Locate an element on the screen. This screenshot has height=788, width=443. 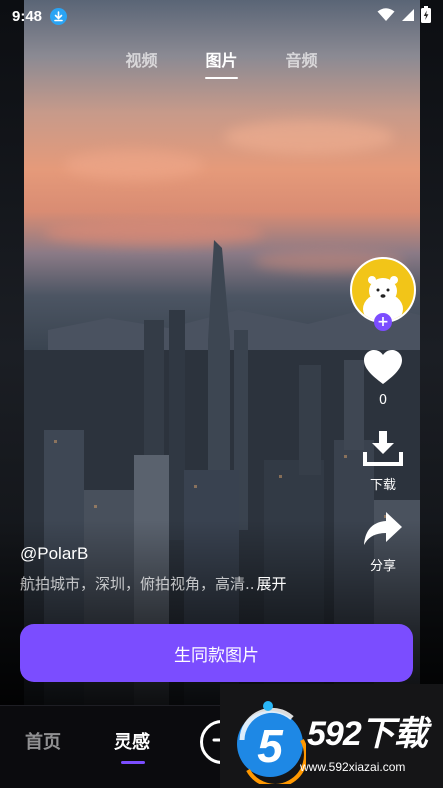
watermark-logo-glyph: 5 is located at coordinates (270, 746).